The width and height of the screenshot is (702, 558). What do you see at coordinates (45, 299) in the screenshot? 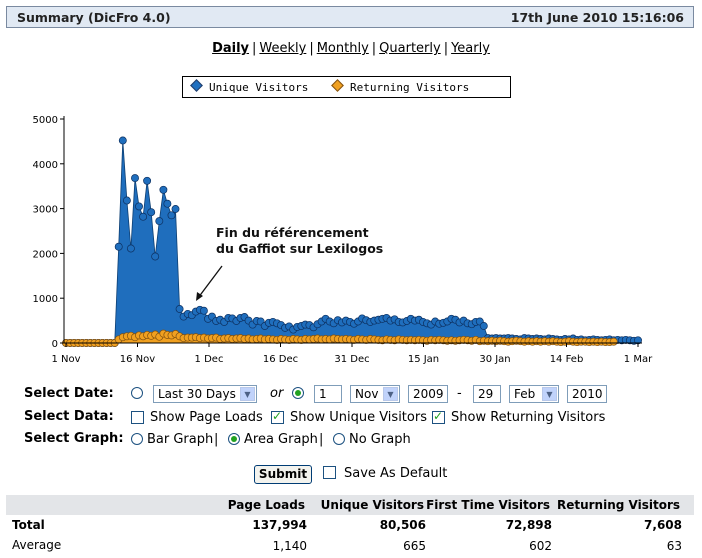
I see `y-tick-label: 1000` at bounding box center [45, 299].